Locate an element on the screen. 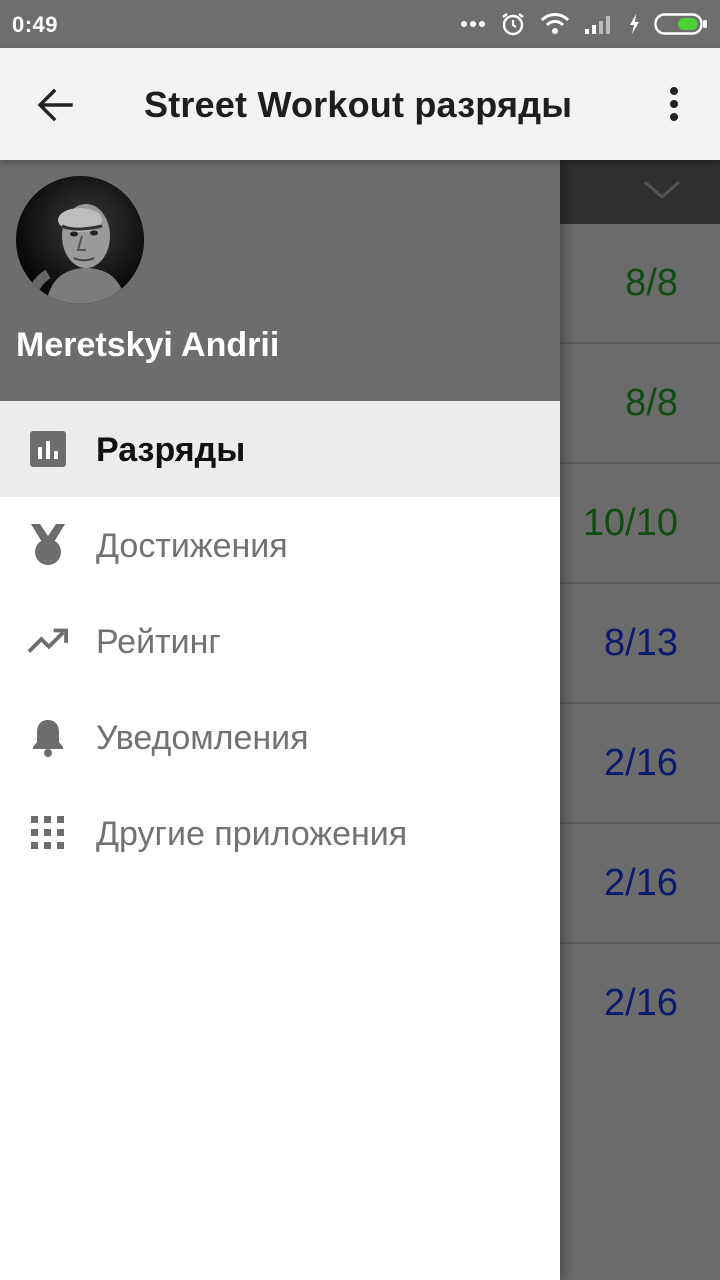  list-row: 8/13 is located at coordinates (640, 644).